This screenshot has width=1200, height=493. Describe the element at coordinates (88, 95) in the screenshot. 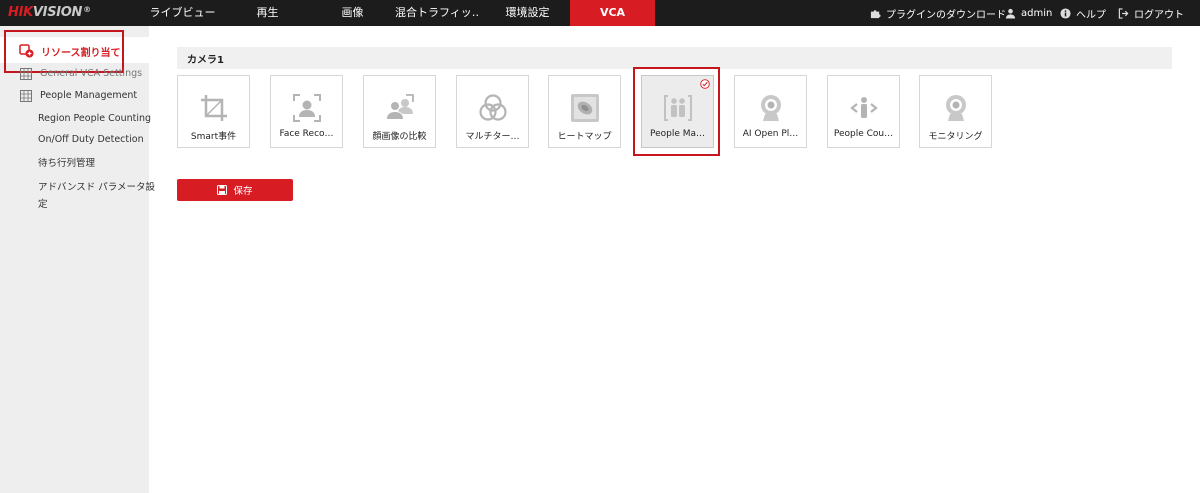

I see `sidebar-item-people-management: People Management` at that location.